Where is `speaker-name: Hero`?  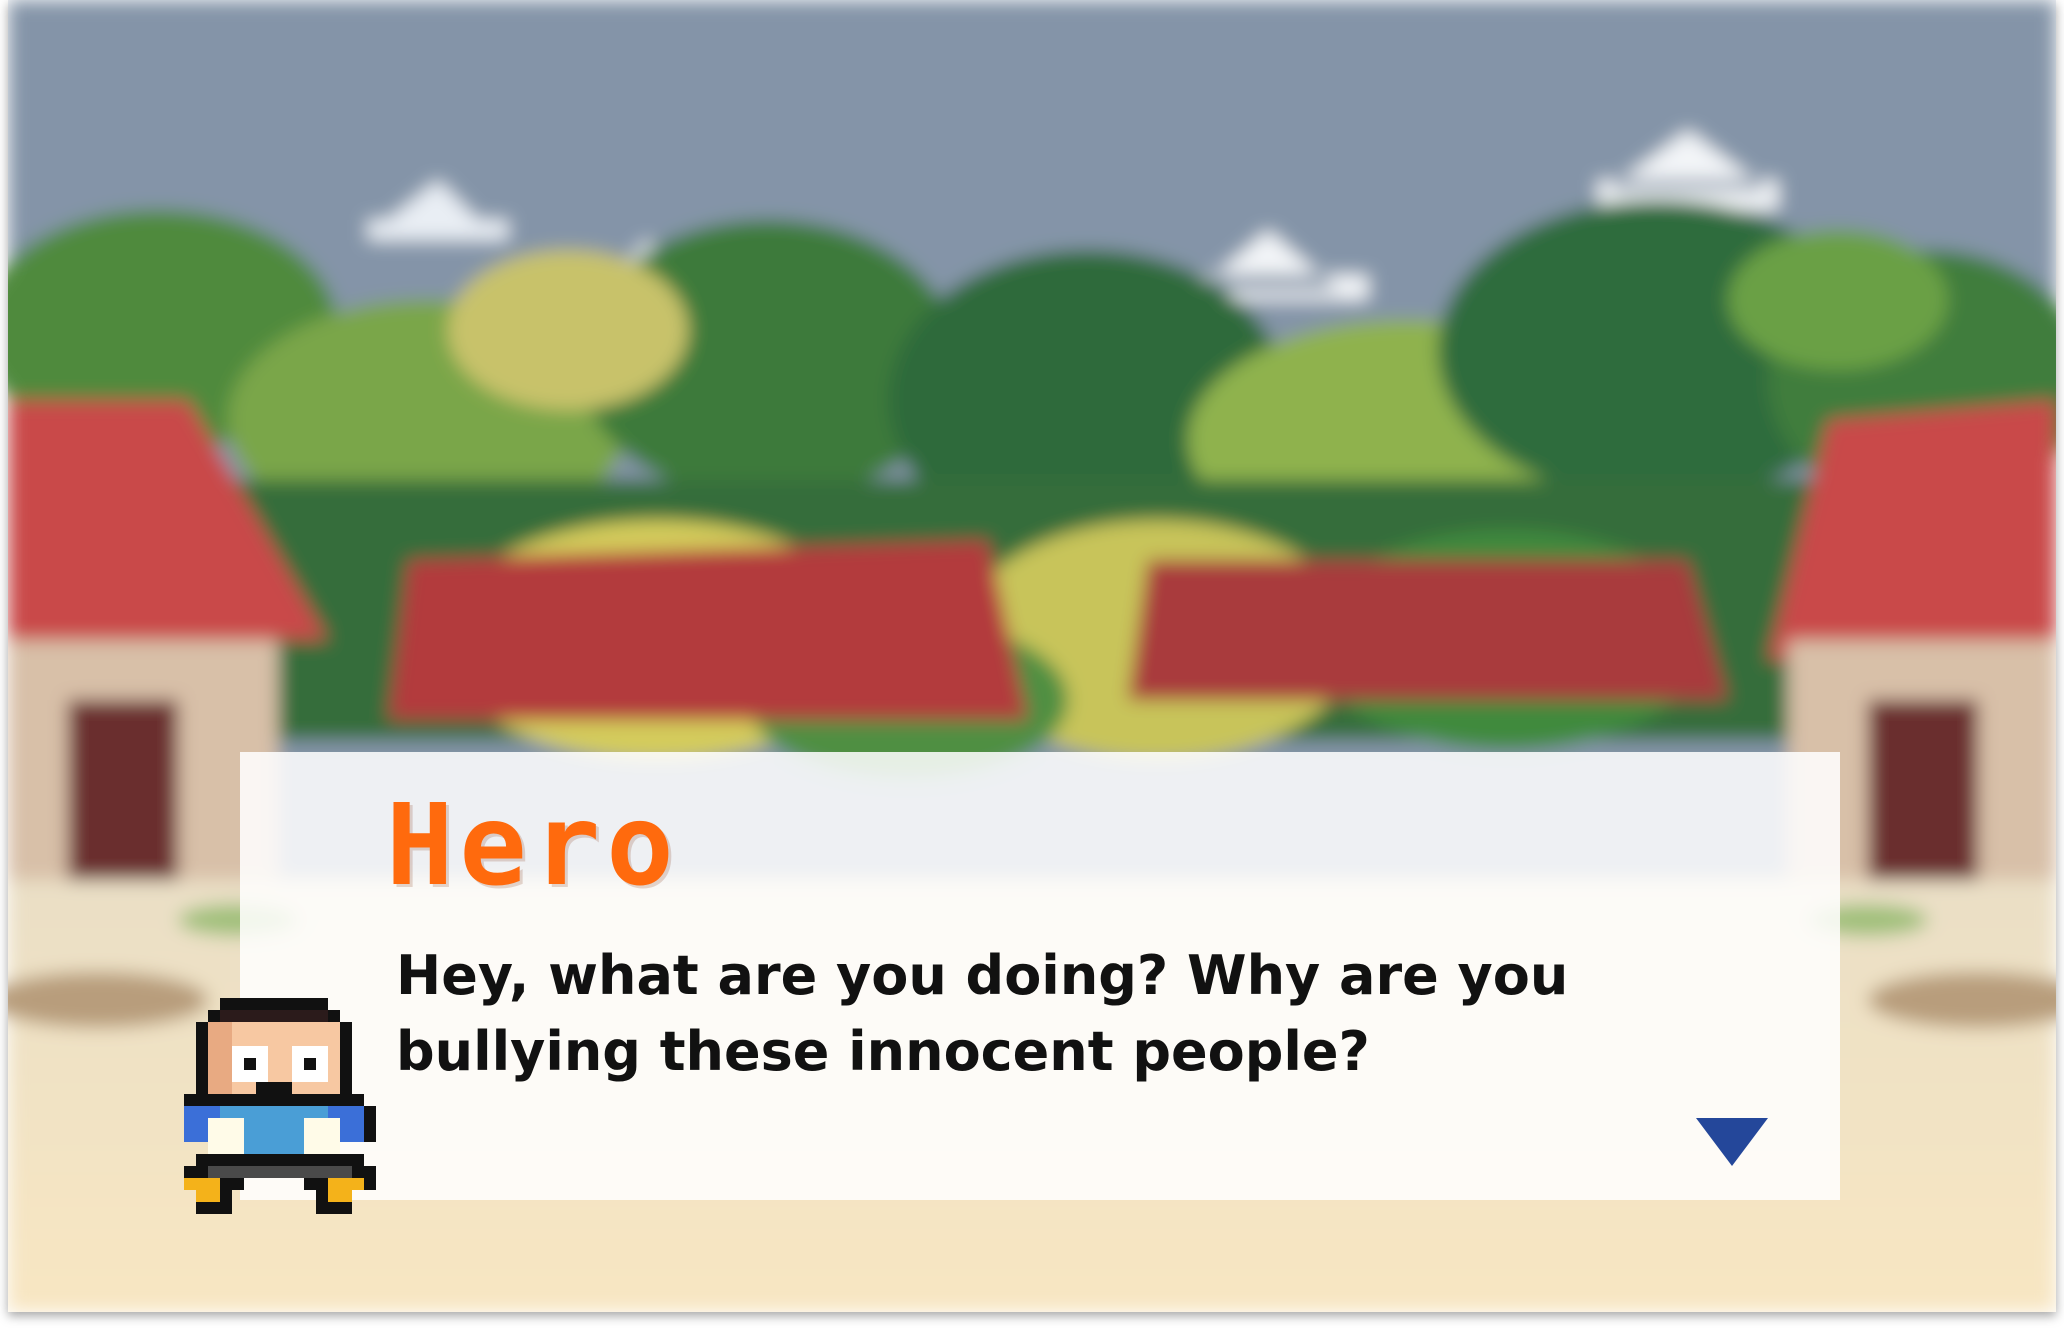
speaker-name: Hero is located at coordinates (533, 846).